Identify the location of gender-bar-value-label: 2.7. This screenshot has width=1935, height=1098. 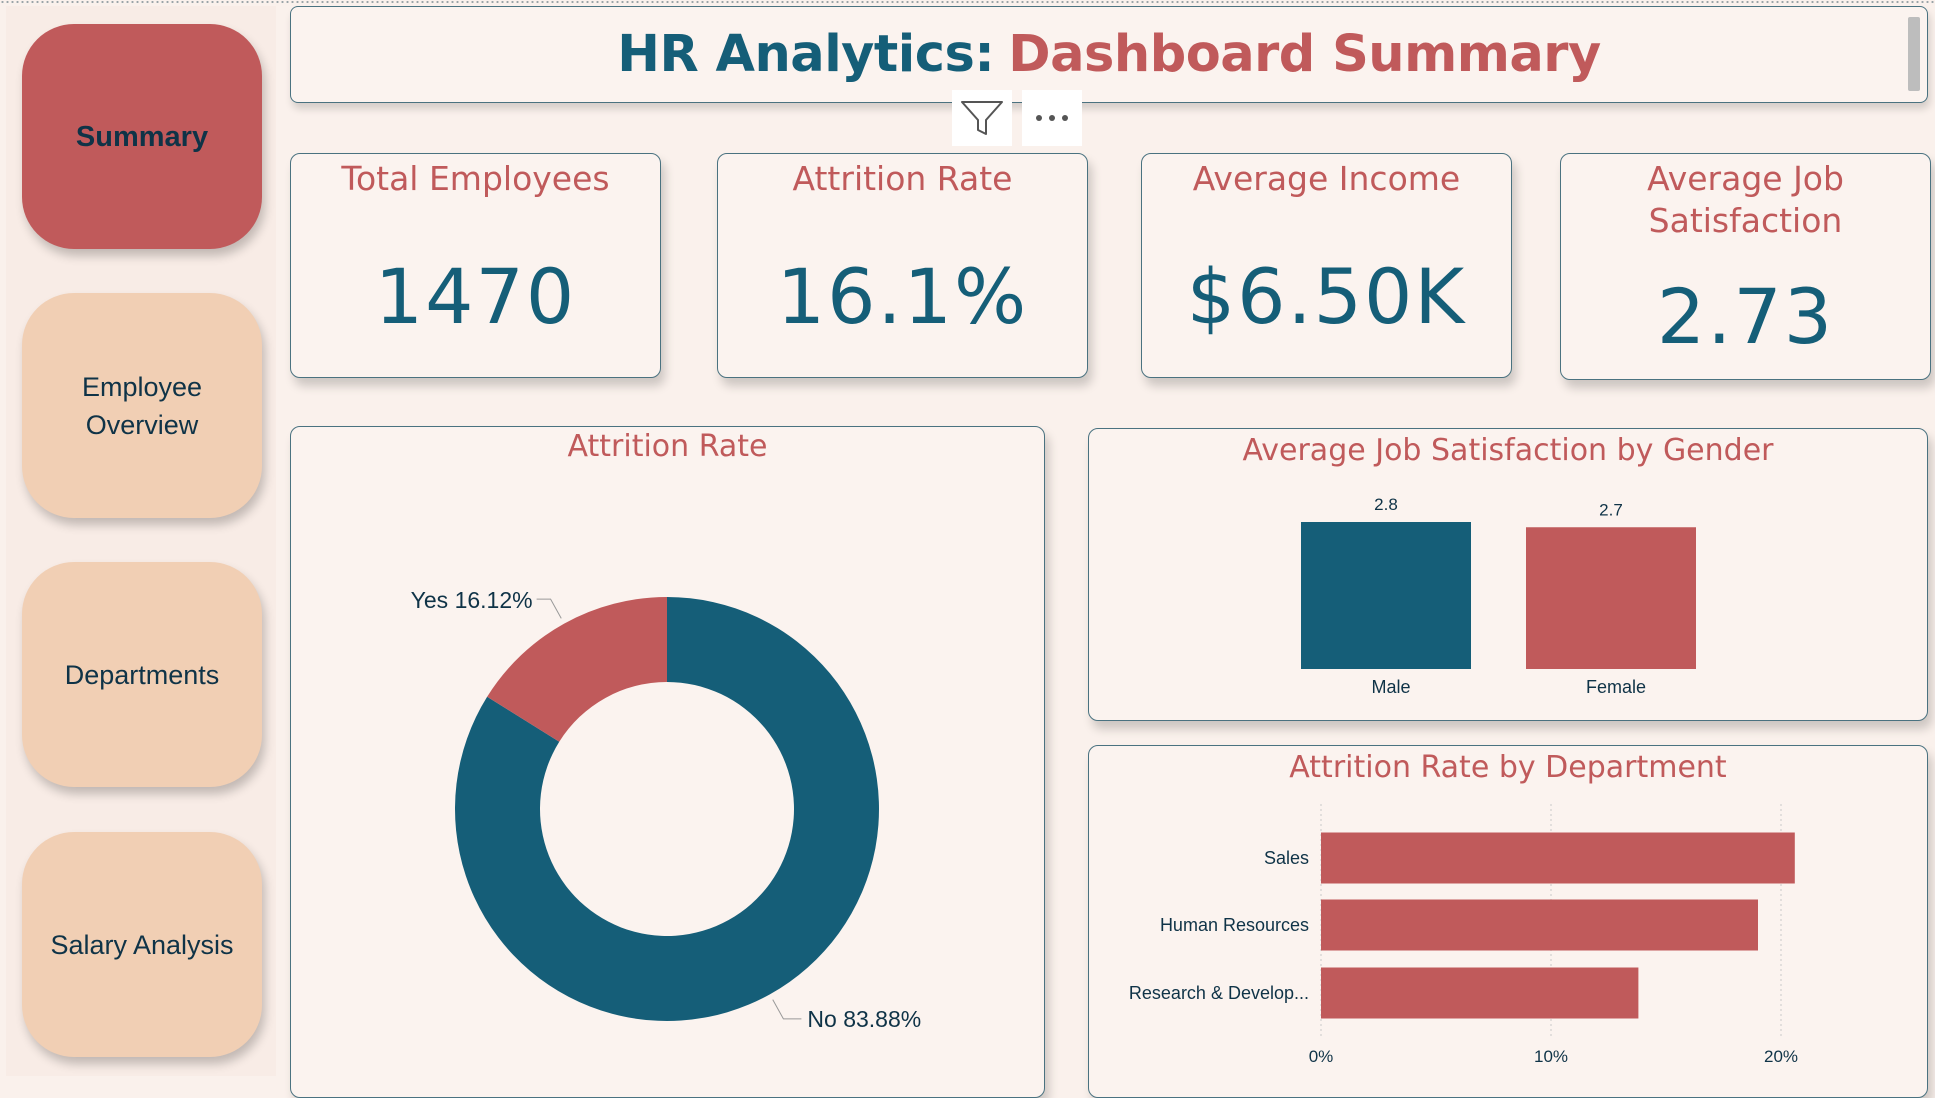
(1611, 509).